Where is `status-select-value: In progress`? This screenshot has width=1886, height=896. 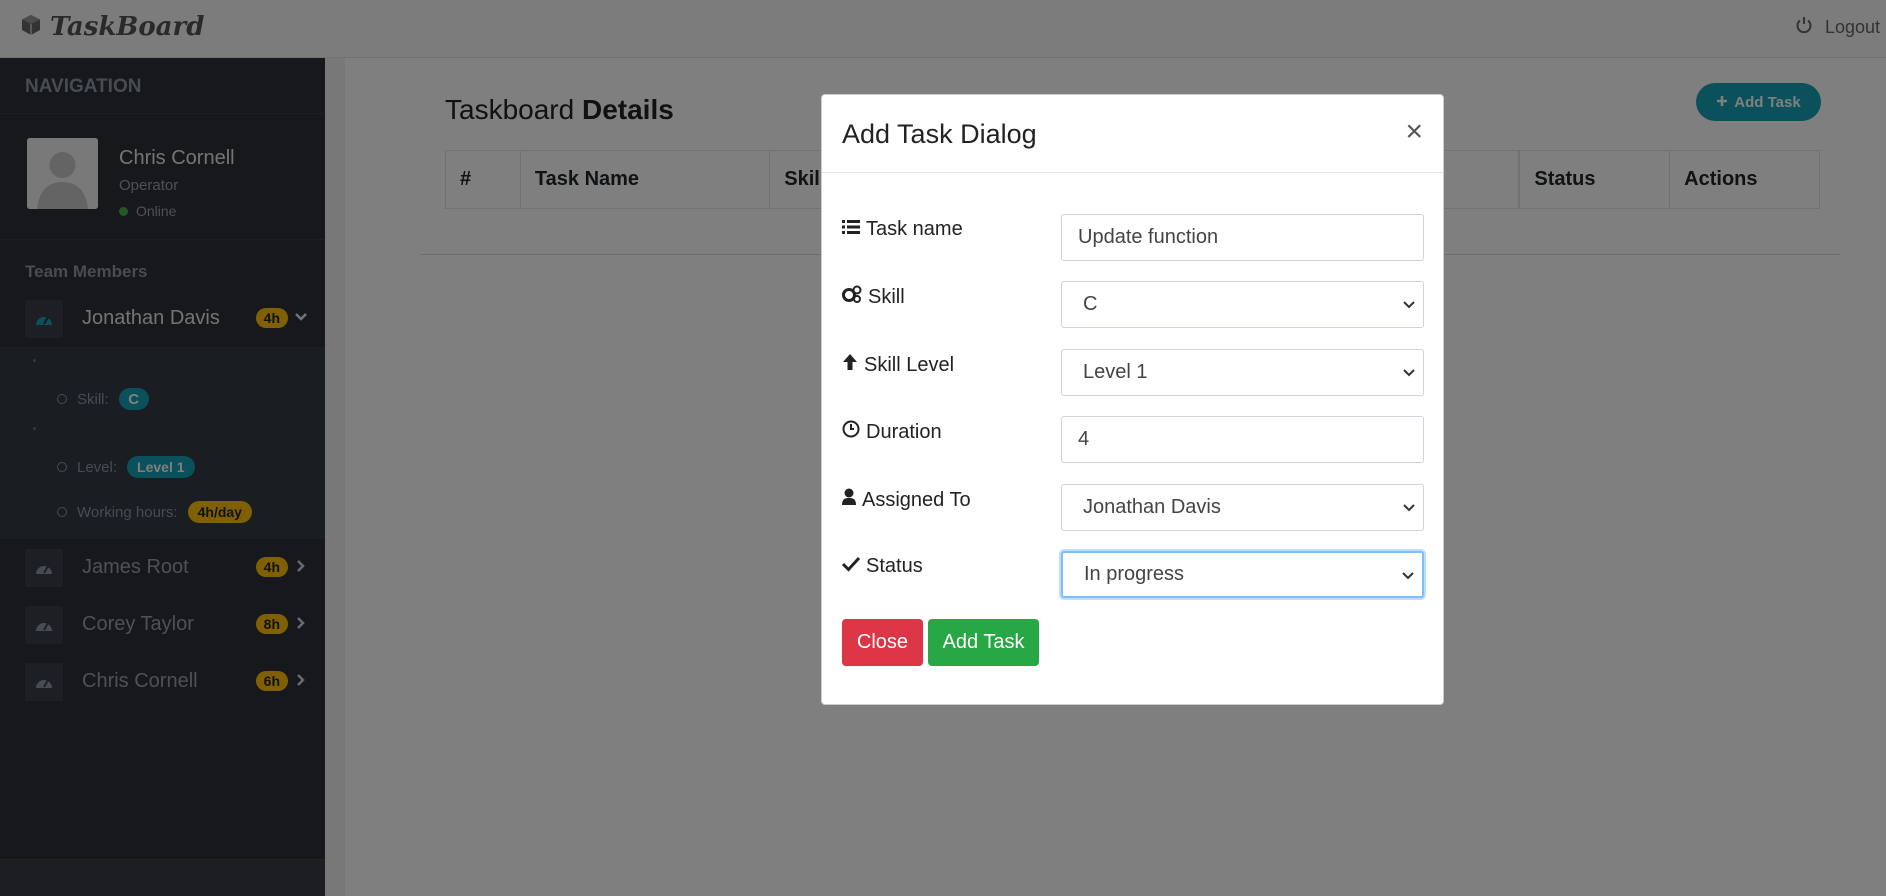
status-select-value: In progress is located at coordinates (1134, 574).